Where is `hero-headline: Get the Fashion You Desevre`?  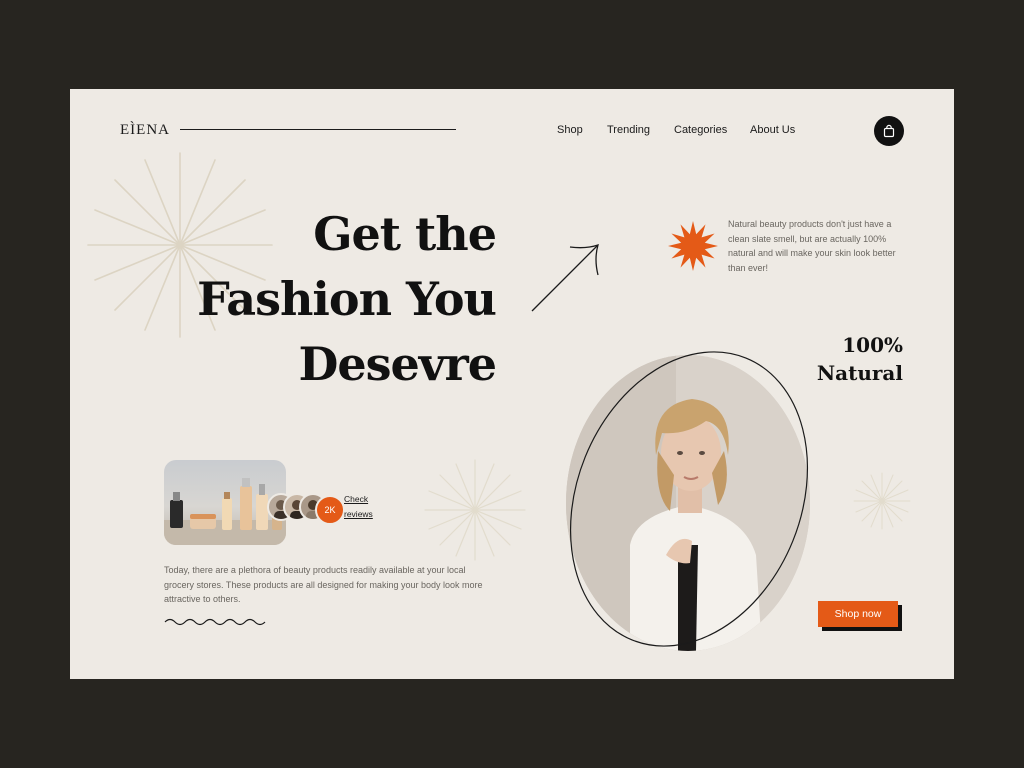
hero-headline: Get the Fashion You Desevre is located at coordinates (347, 299).